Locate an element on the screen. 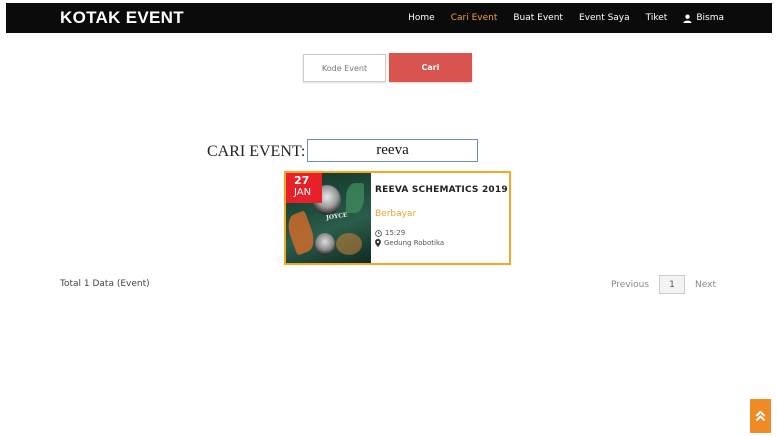 Image resolution: width=777 pixels, height=436 pixels. event-time-text: 15:29 is located at coordinates (395, 233).